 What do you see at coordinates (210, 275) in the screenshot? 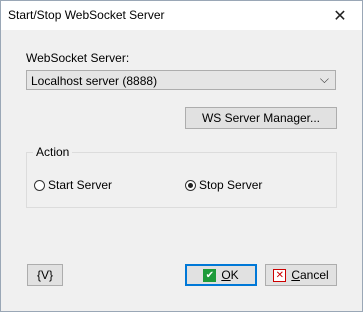
I see `check-icon: ✔` at bounding box center [210, 275].